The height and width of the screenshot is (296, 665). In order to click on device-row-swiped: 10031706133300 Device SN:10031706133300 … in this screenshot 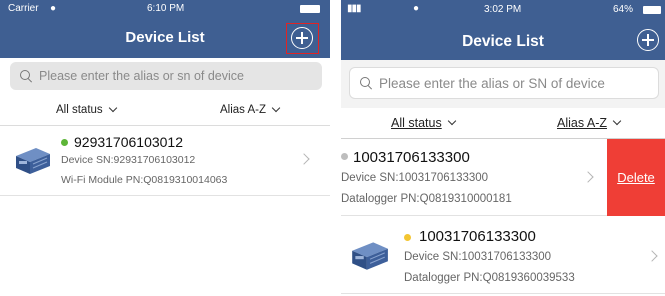, I will do `click(503, 177)`.